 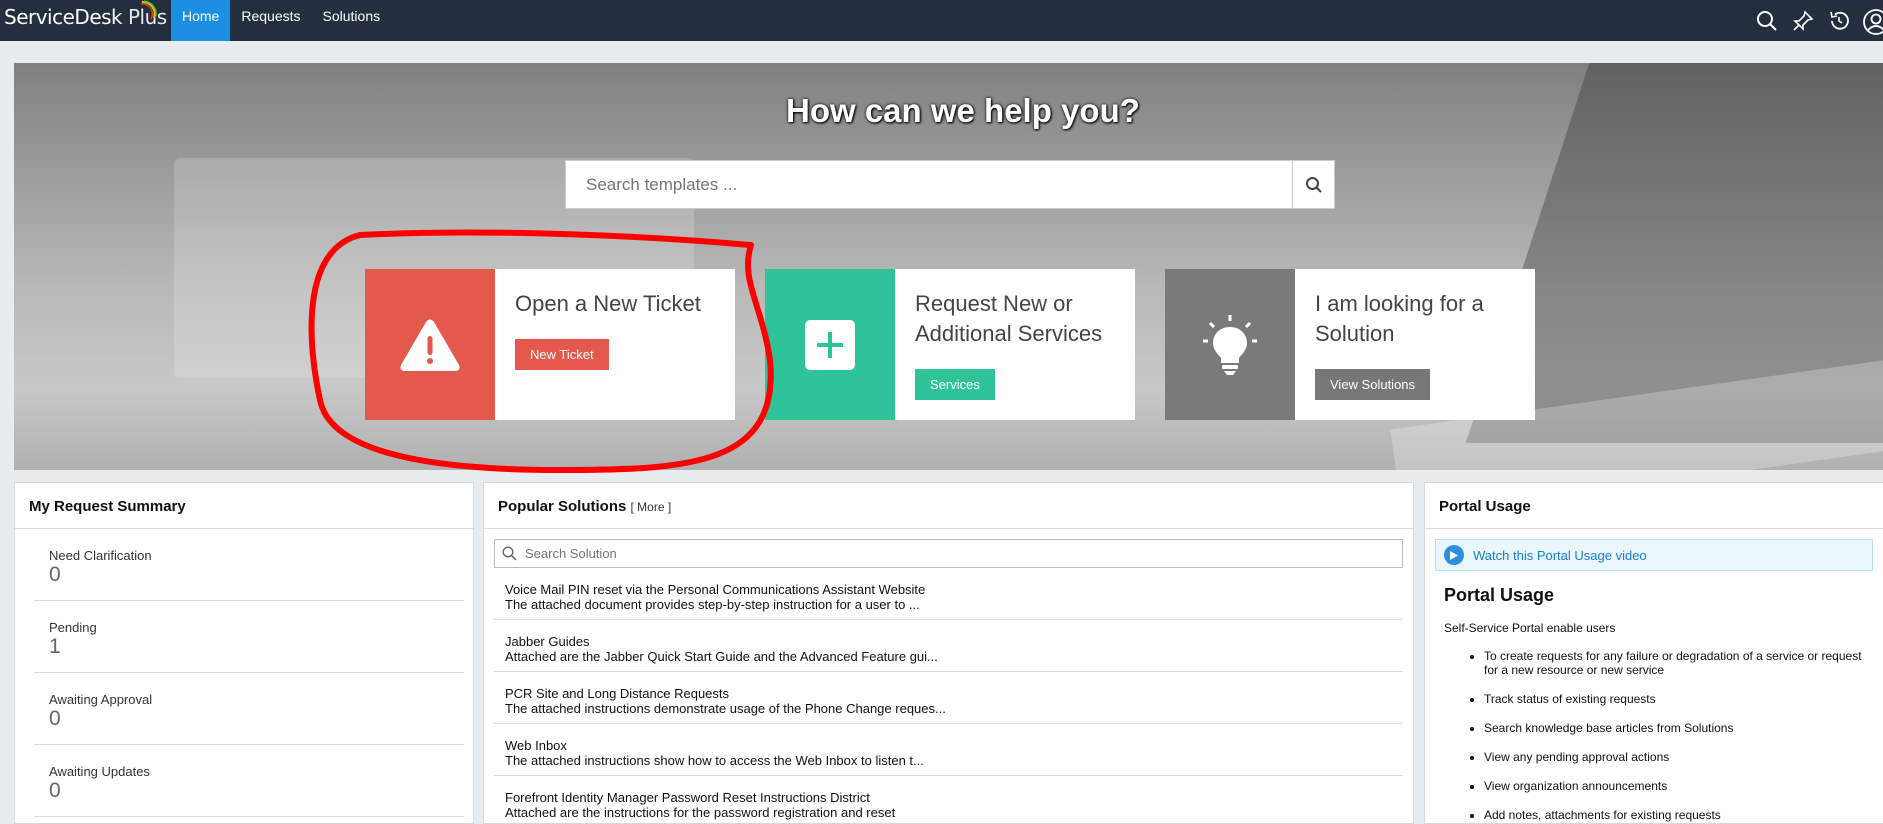 I want to click on solution-search-input, so click(x=955, y=553).